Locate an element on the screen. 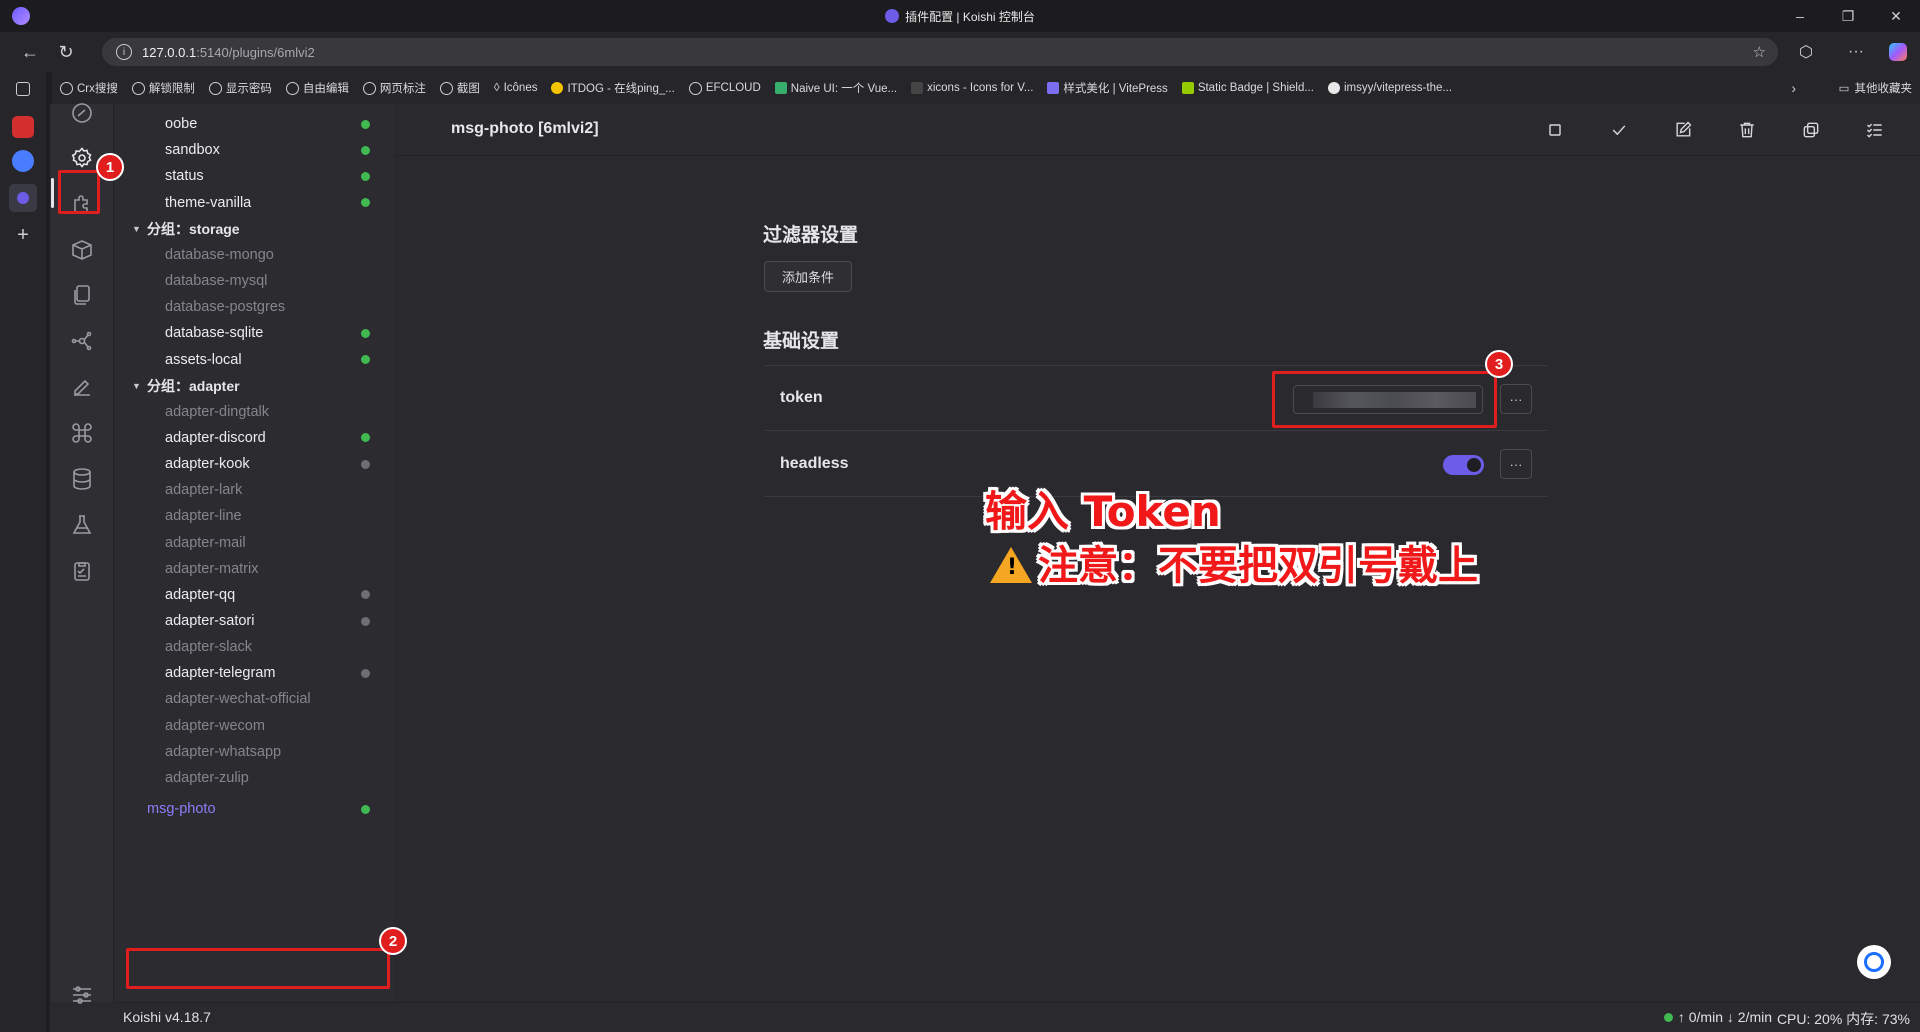 The width and height of the screenshot is (1920, 1032). annotation-text-warning: ! 注意：不要把双引号戴上 is located at coordinates (1234, 562).